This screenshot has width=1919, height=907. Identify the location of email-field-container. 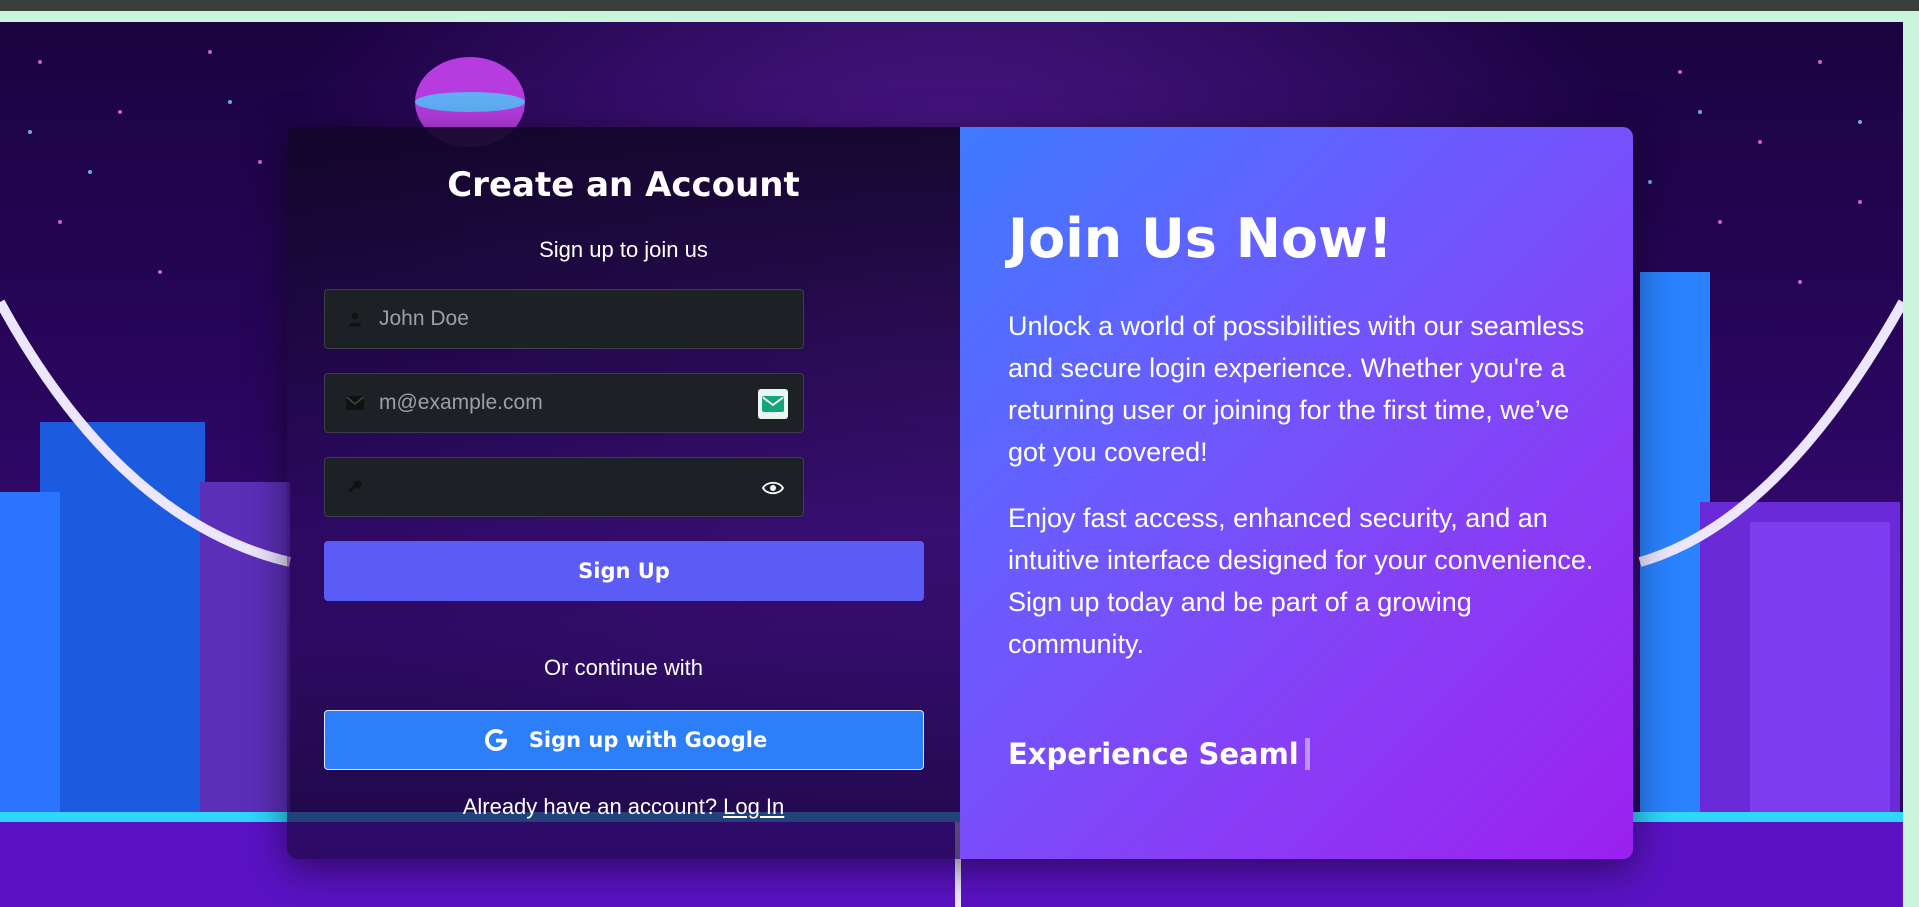
(564, 403).